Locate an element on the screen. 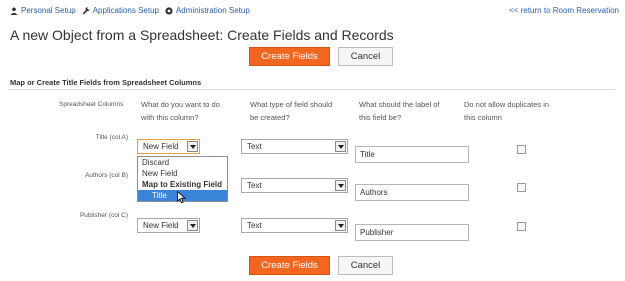 This screenshot has width=625, height=281. label-input-authors: Authors is located at coordinates (412, 192).